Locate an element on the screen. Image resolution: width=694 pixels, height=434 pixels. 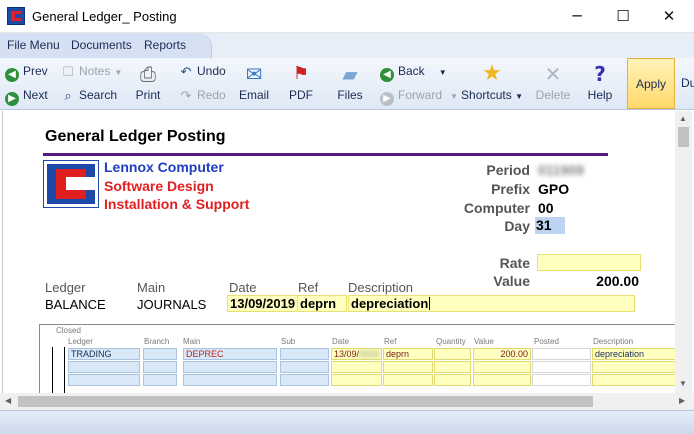
computer-label: Computer is located at coordinates (496, 208).